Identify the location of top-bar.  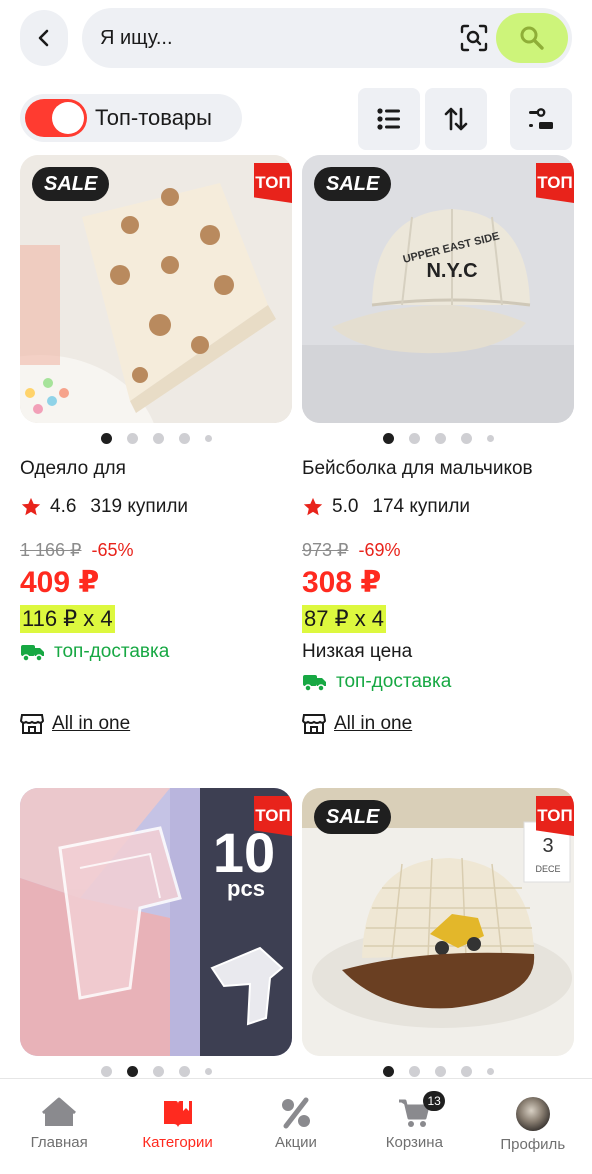
(296, 38).